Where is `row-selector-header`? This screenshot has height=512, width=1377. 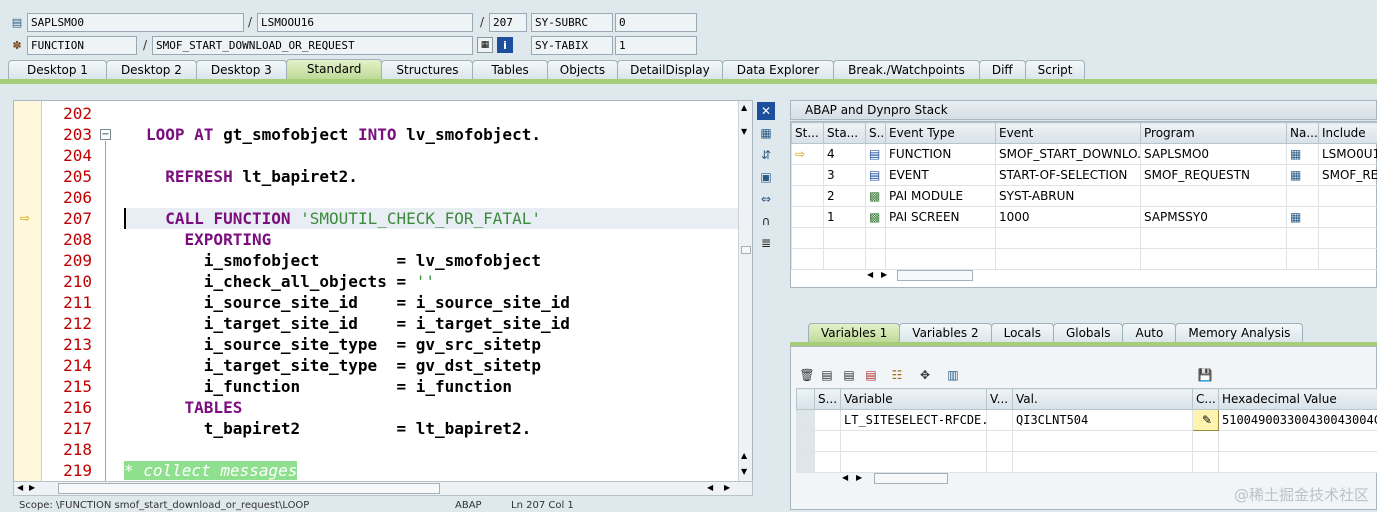
row-selector-header is located at coordinates (806, 399).